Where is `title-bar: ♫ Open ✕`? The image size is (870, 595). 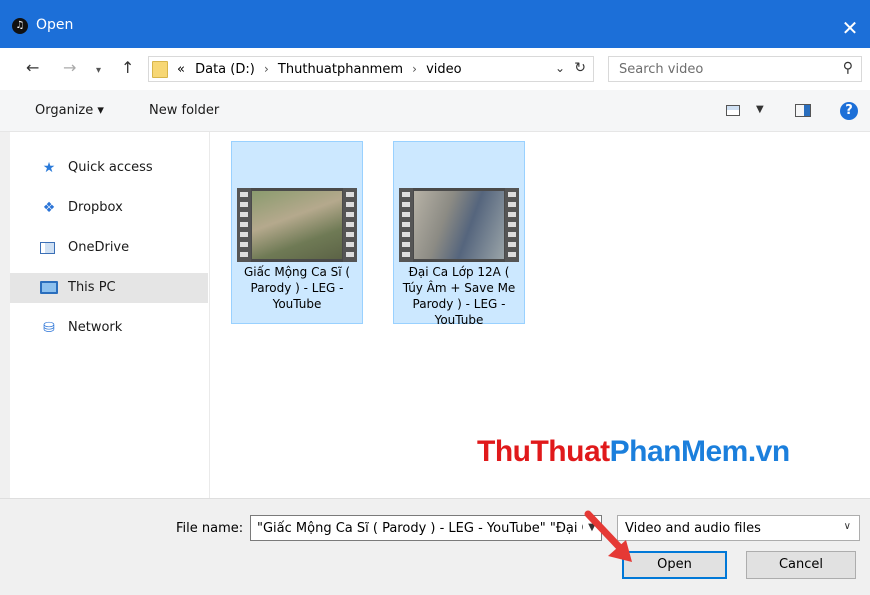
title-bar: ♫ Open ✕ is located at coordinates (435, 24).